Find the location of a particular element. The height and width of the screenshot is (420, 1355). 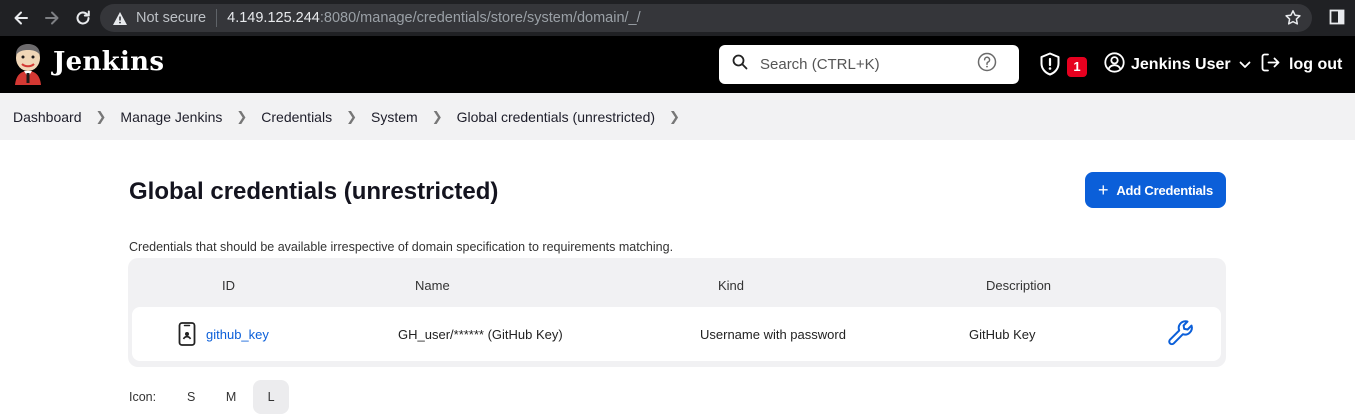

jenkins-header: Jenkins 1 Jenkins User log out is located at coordinates (677, 64).